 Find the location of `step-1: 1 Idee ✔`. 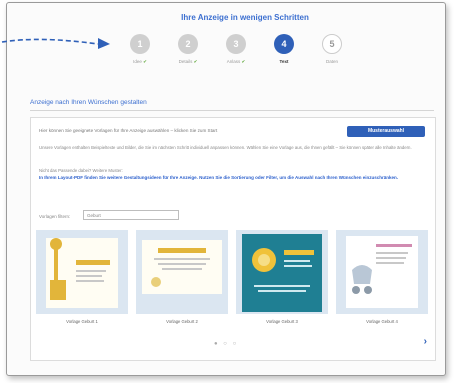

step-1: 1 Idee ✔ is located at coordinates (140, 49).